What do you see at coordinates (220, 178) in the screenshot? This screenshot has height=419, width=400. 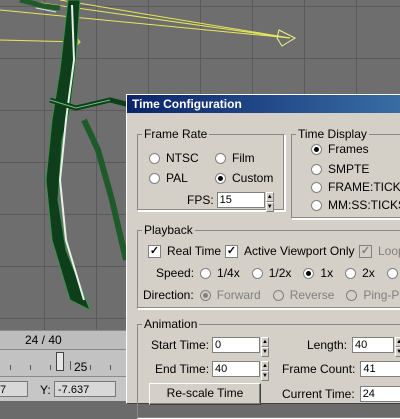 I see `radio-custom-indicator` at bounding box center [220, 178].